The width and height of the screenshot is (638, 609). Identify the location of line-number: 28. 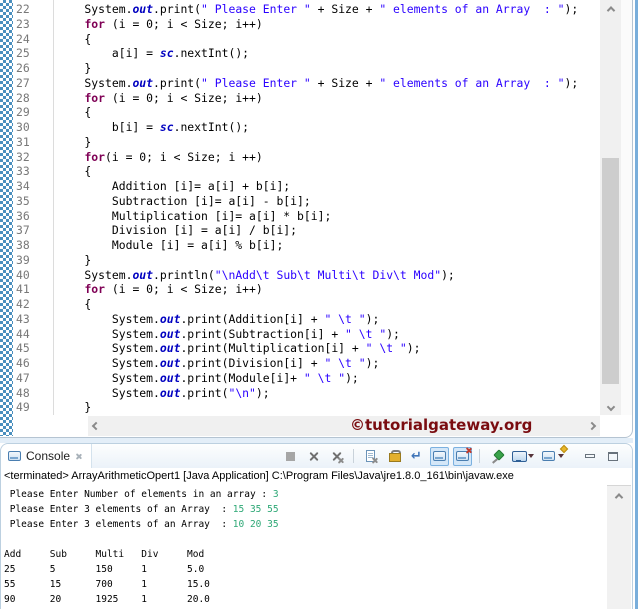
(23, 97).